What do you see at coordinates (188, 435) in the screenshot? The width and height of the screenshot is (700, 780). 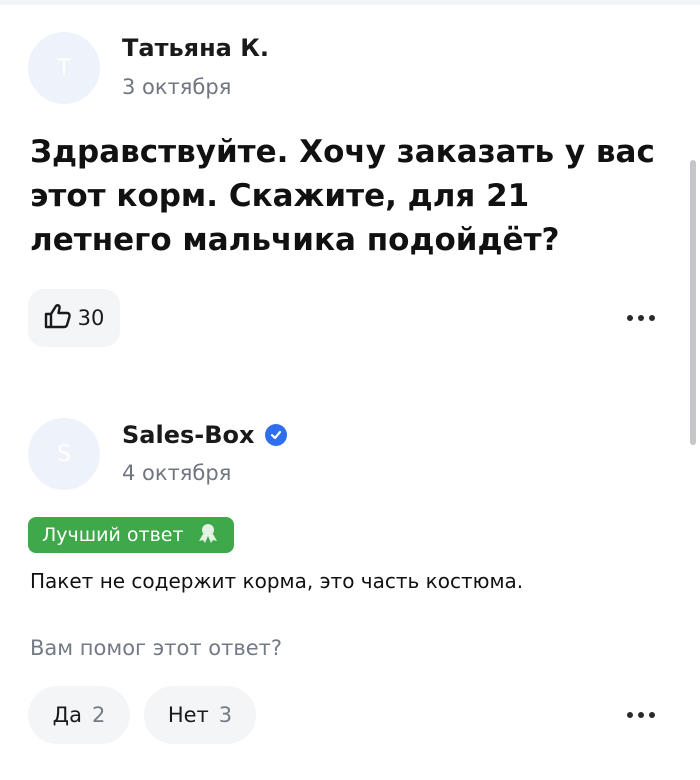 I see `author-name-text: Sales-Box` at bounding box center [188, 435].